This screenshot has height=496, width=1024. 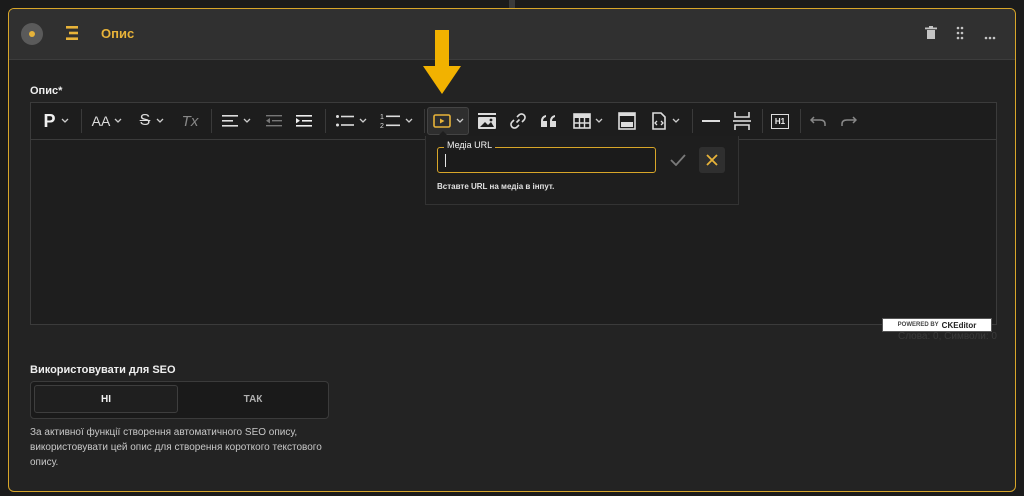 I want to click on remove-format-icon: Tx, so click(x=190, y=121).